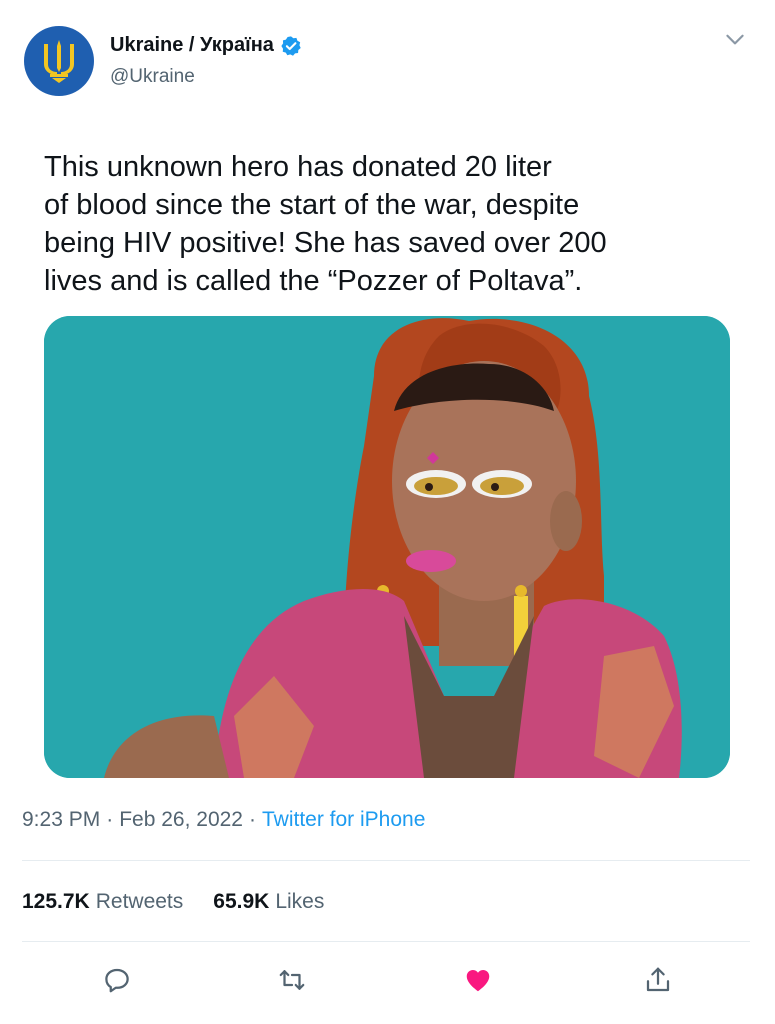 The width and height of the screenshot is (775, 1024). I want to click on account-name-row: Ukraine / Україна, so click(206, 45).